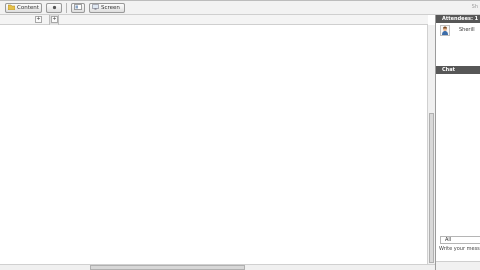  I want to click on record-icon, so click(54, 8).